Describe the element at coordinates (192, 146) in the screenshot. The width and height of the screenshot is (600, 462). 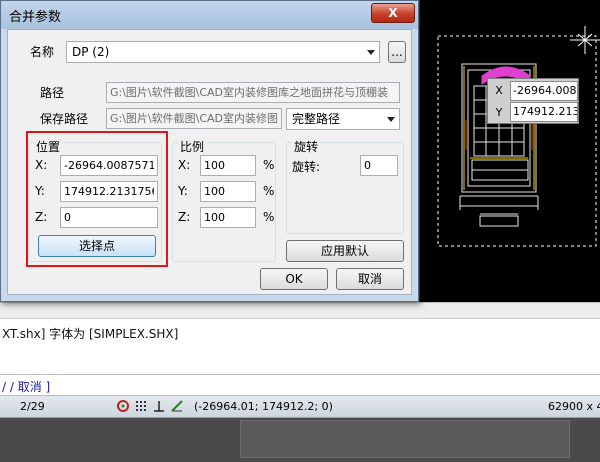
I see `scale-title: 比例` at that location.